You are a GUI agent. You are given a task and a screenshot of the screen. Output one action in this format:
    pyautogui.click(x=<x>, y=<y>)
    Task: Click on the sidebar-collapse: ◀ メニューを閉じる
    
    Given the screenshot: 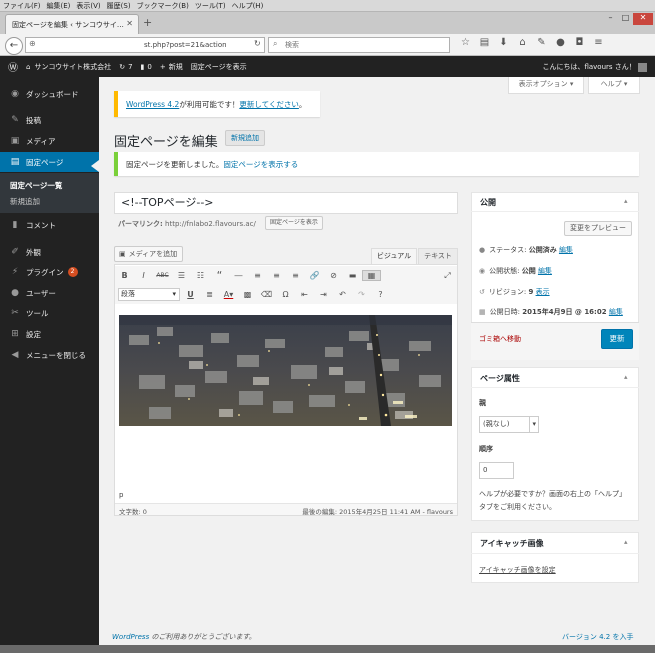 What is the action you would take?
    pyautogui.click(x=49, y=355)
    